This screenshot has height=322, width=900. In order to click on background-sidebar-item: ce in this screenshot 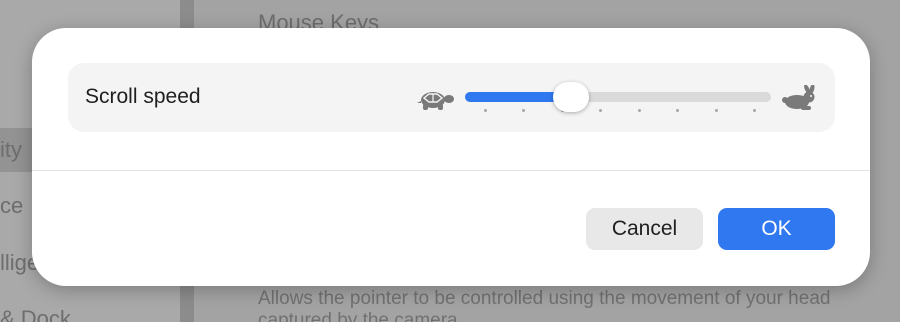, I will do `click(12, 205)`.